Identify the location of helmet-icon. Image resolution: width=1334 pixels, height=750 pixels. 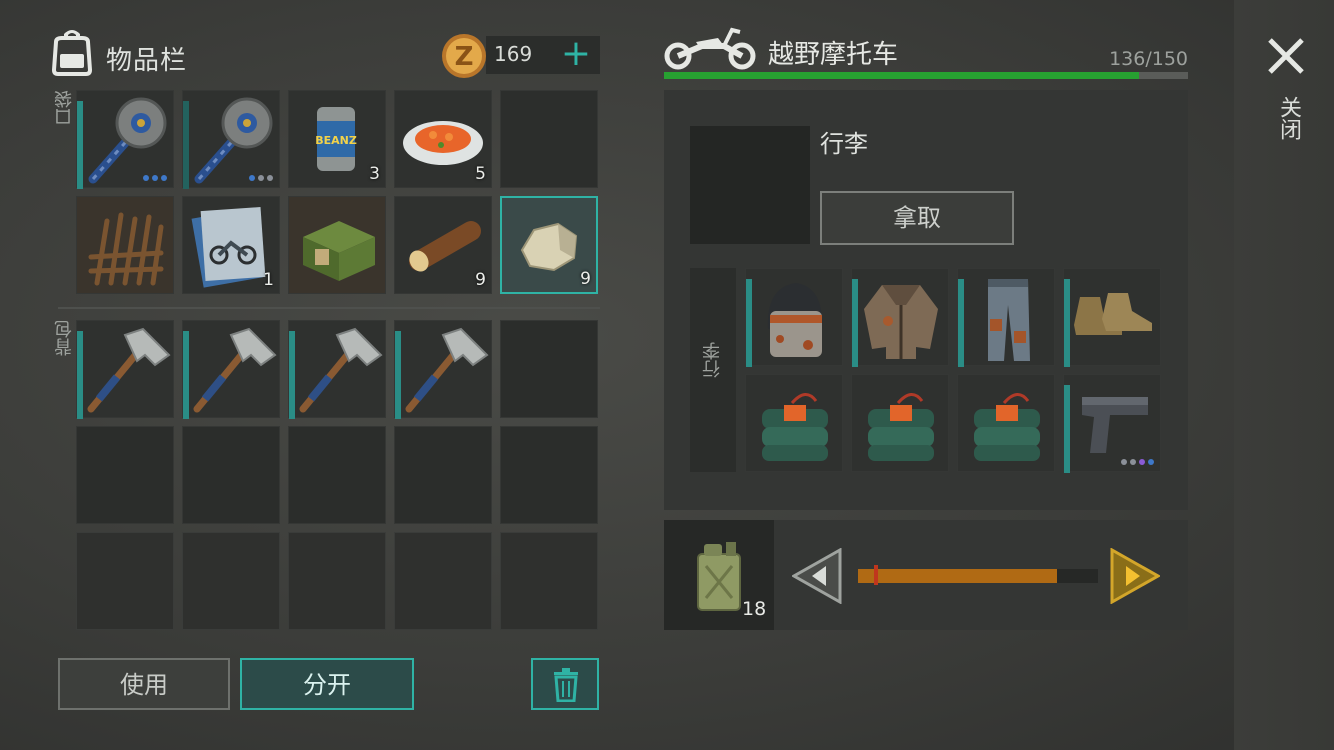
(795, 320).